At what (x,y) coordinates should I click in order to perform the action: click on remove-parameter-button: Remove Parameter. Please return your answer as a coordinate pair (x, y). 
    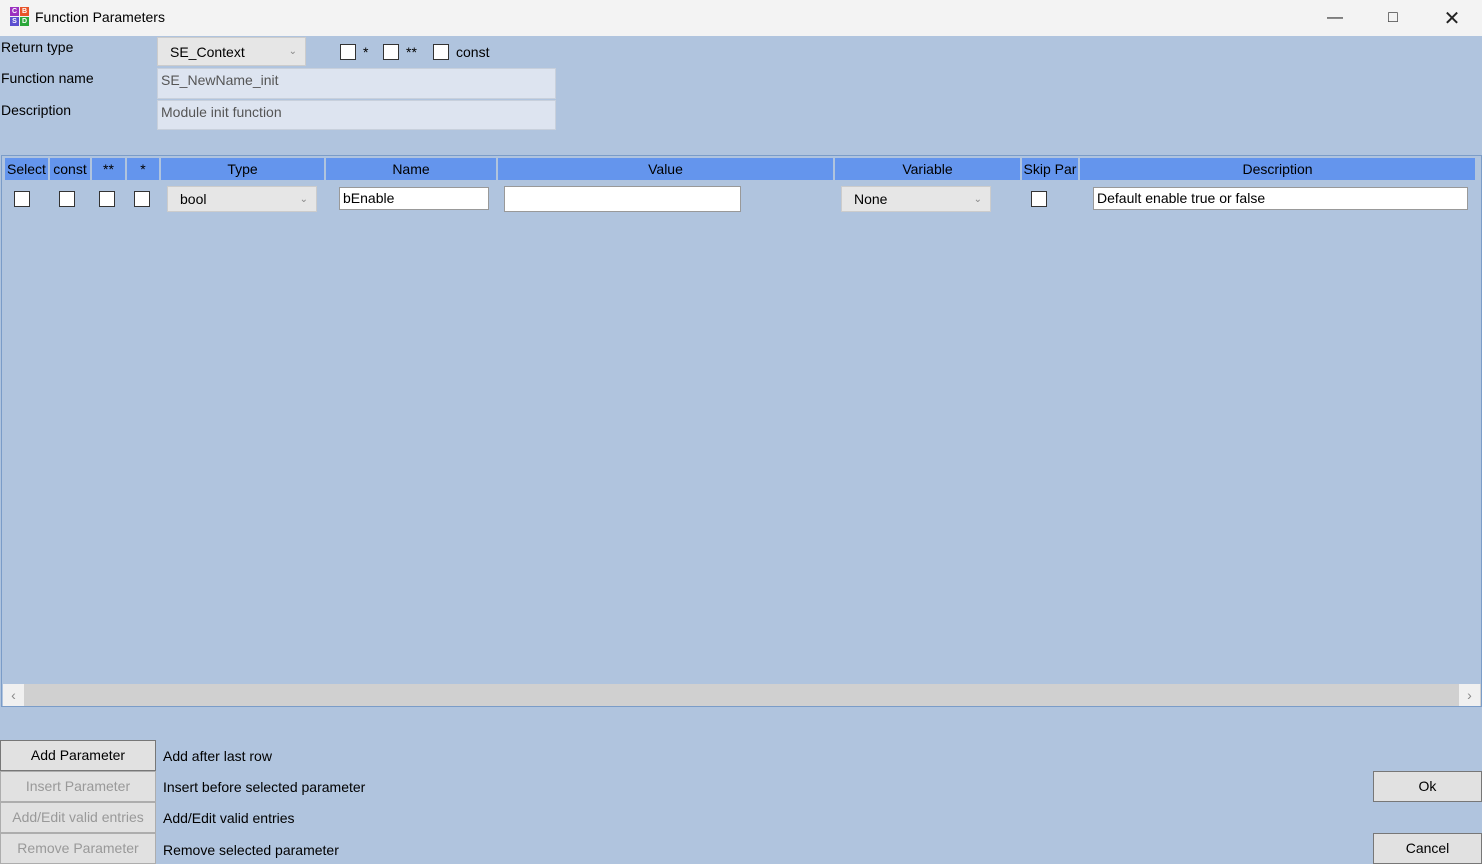
    Looking at the image, I should click on (78, 848).